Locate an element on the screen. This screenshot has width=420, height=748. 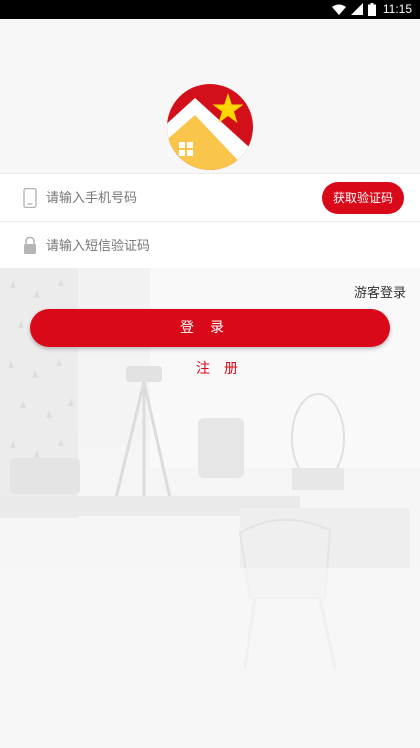
app-logo is located at coordinates (210, 127).